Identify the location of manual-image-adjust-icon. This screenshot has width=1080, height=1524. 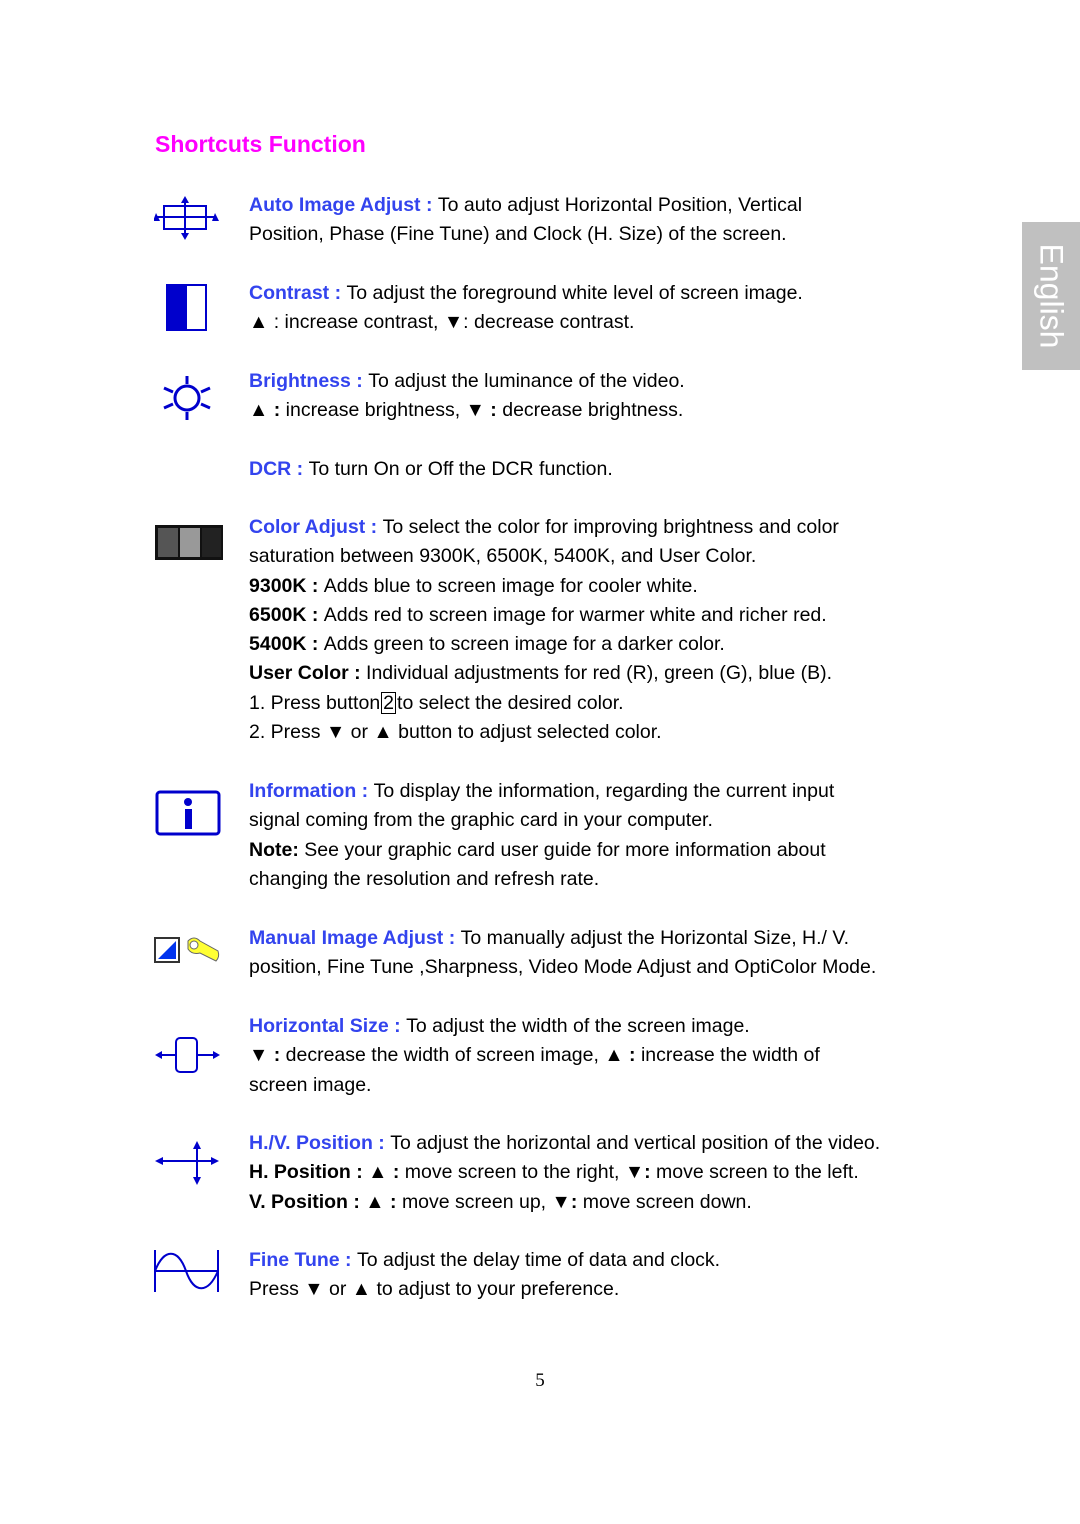
(187, 950).